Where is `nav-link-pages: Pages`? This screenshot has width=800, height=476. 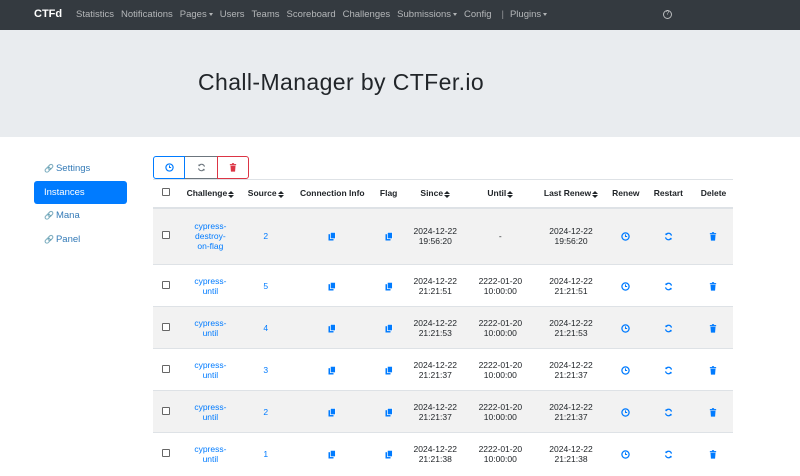 nav-link-pages: Pages is located at coordinates (196, 14).